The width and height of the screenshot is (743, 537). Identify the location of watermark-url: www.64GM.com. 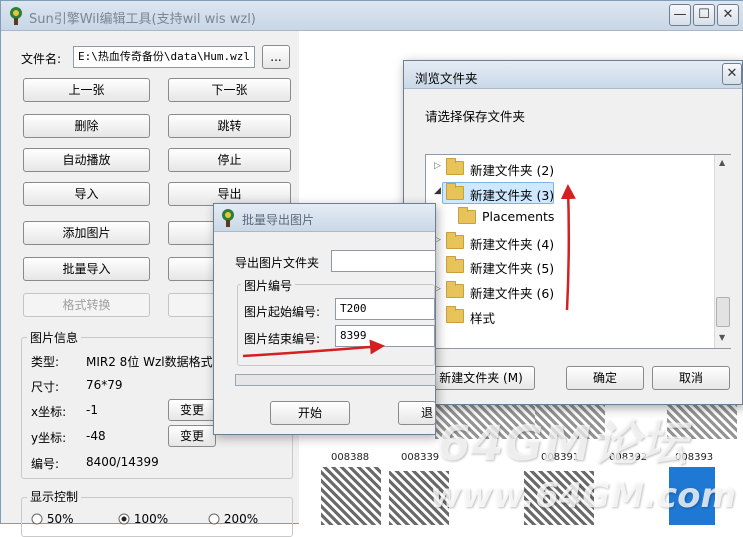
(583, 496).